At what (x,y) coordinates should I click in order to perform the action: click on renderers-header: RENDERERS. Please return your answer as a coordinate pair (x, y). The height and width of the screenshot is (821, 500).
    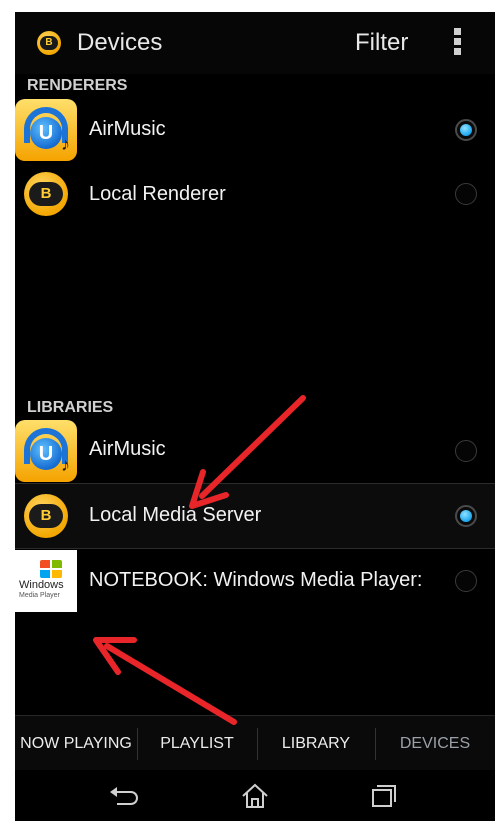
    Looking at the image, I should click on (77, 85).